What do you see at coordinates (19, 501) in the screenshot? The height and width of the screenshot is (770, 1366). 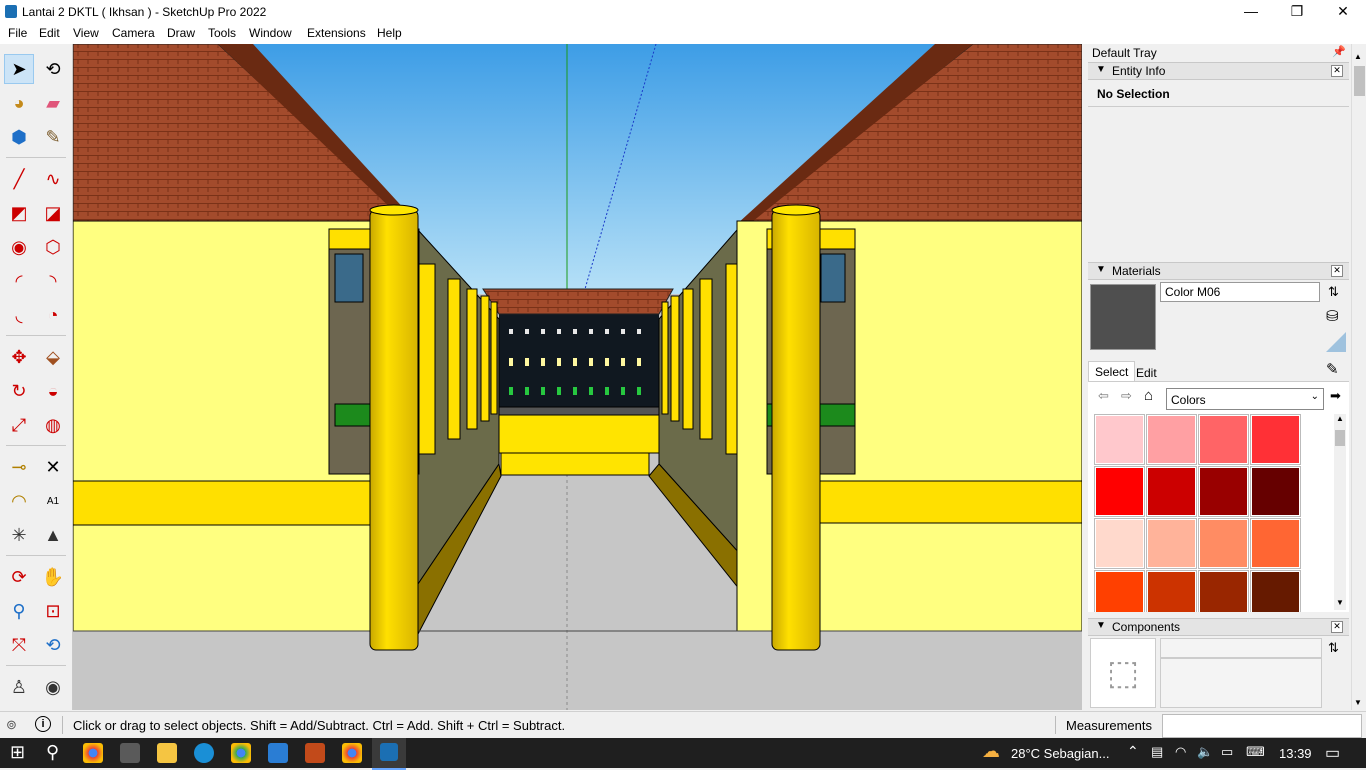 I see `protractor-icon: ◠` at bounding box center [19, 501].